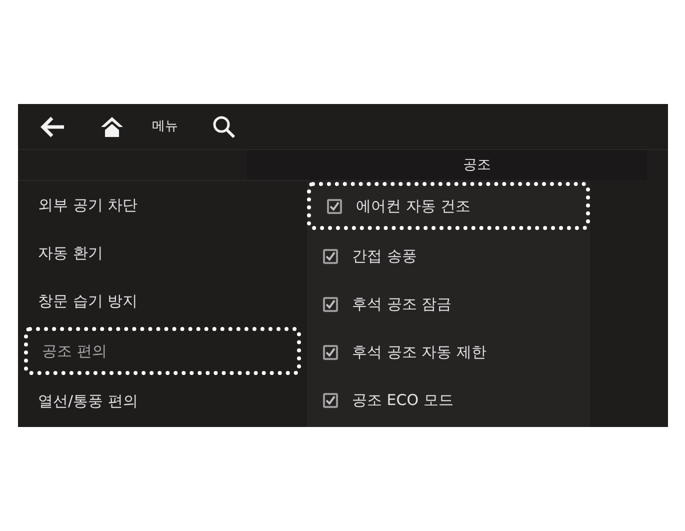 The height and width of the screenshot is (531, 685). Describe the element at coordinates (165, 126) in the screenshot. I see `menu-button: 메뉴` at that location.